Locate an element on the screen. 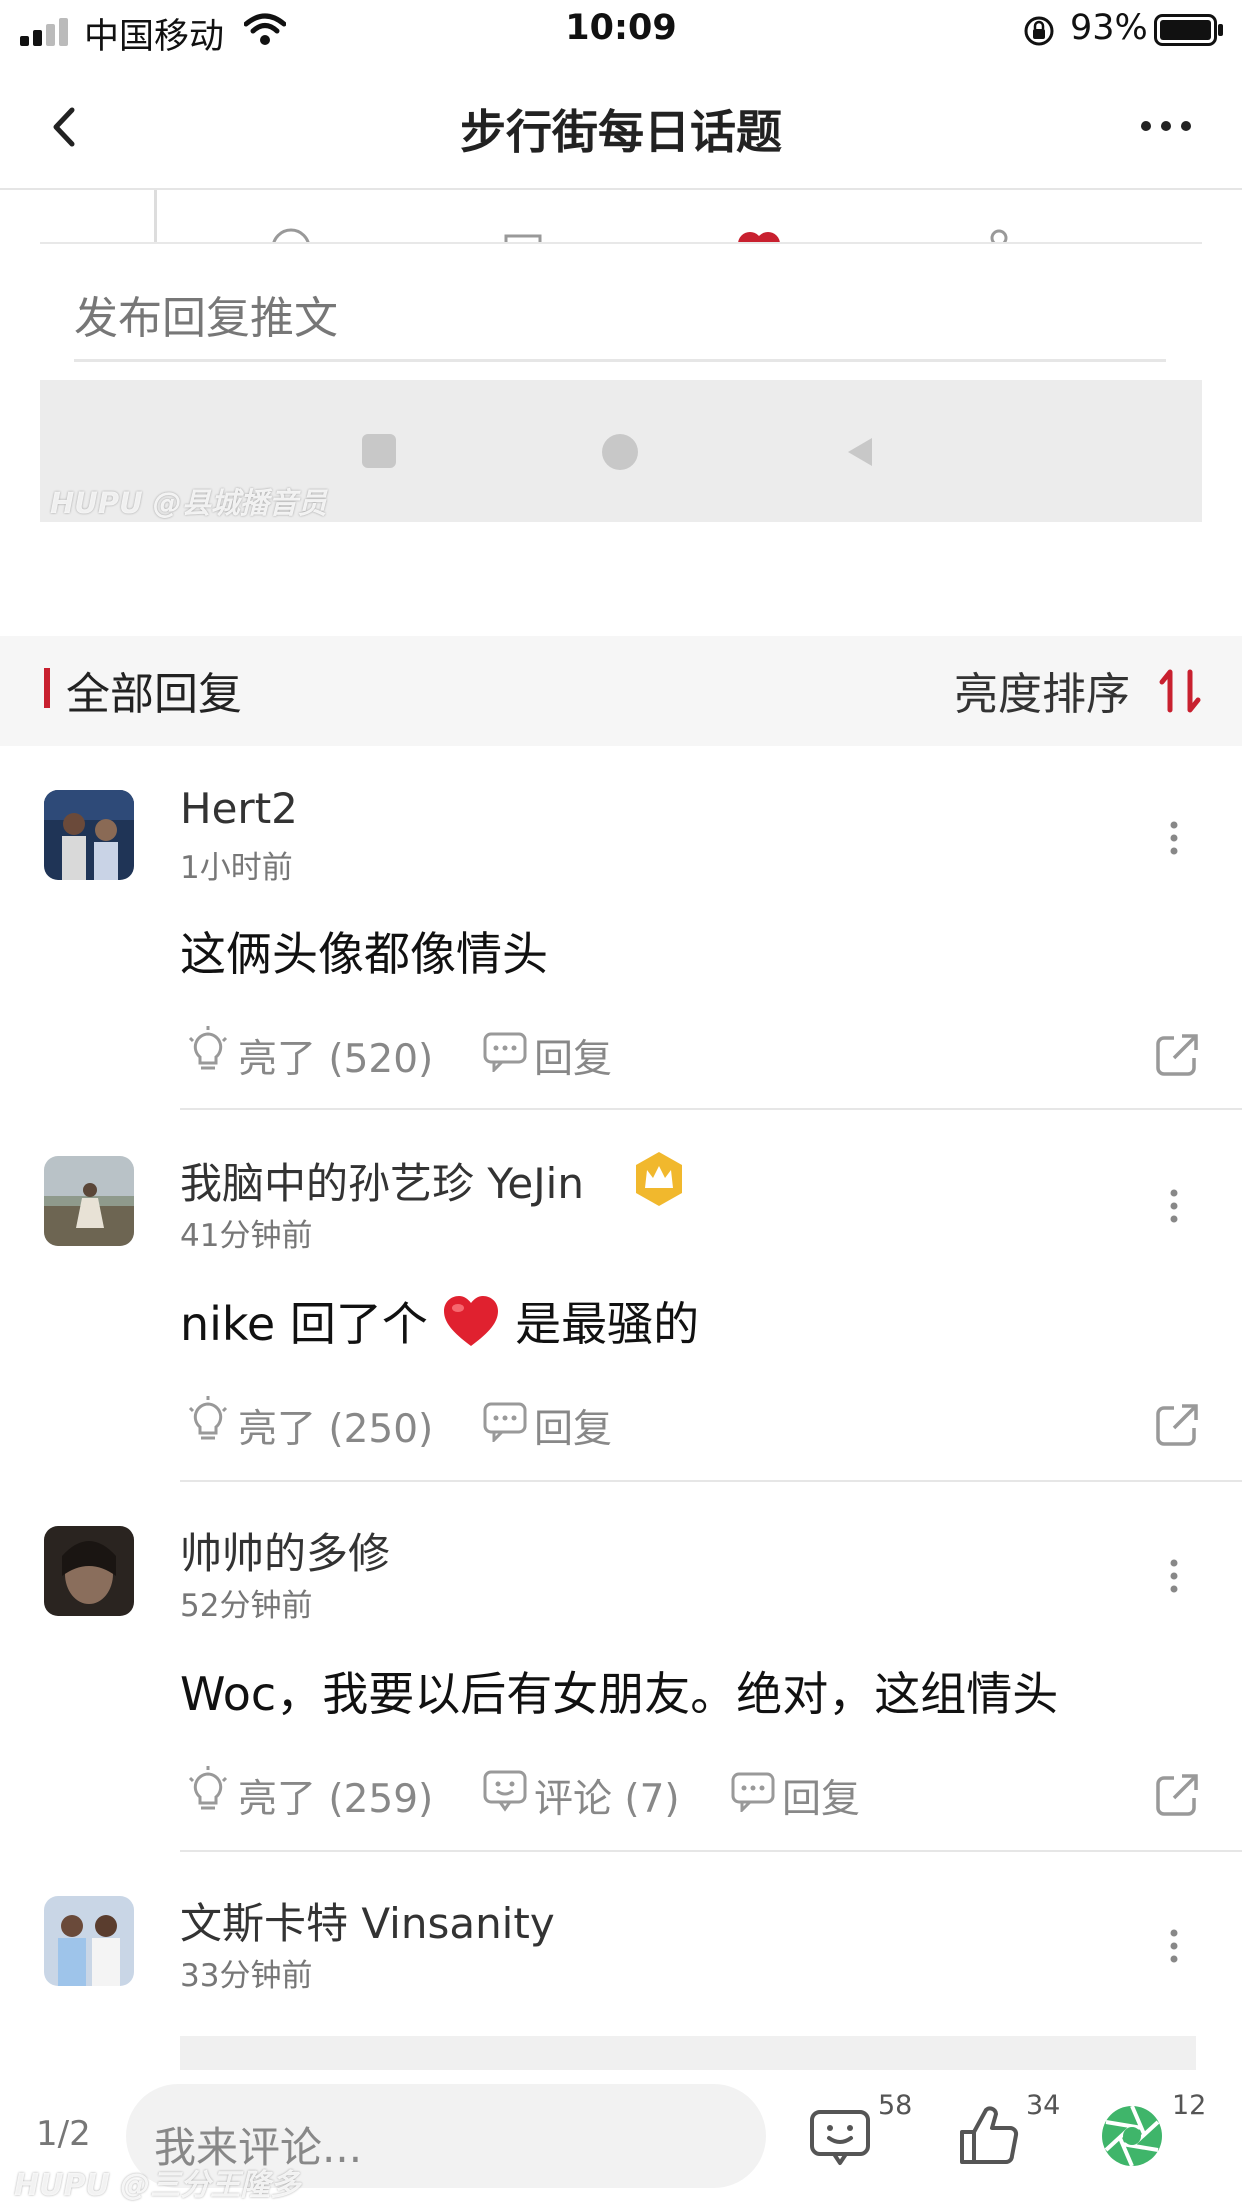  comment-count: 评论 (7) is located at coordinates (607, 1799).